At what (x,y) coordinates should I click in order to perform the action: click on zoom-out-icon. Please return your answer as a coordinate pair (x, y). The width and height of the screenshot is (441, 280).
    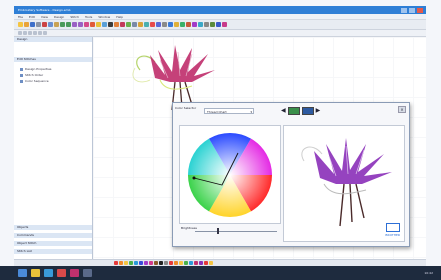
    Looking at the image, I should click on (80, 24).